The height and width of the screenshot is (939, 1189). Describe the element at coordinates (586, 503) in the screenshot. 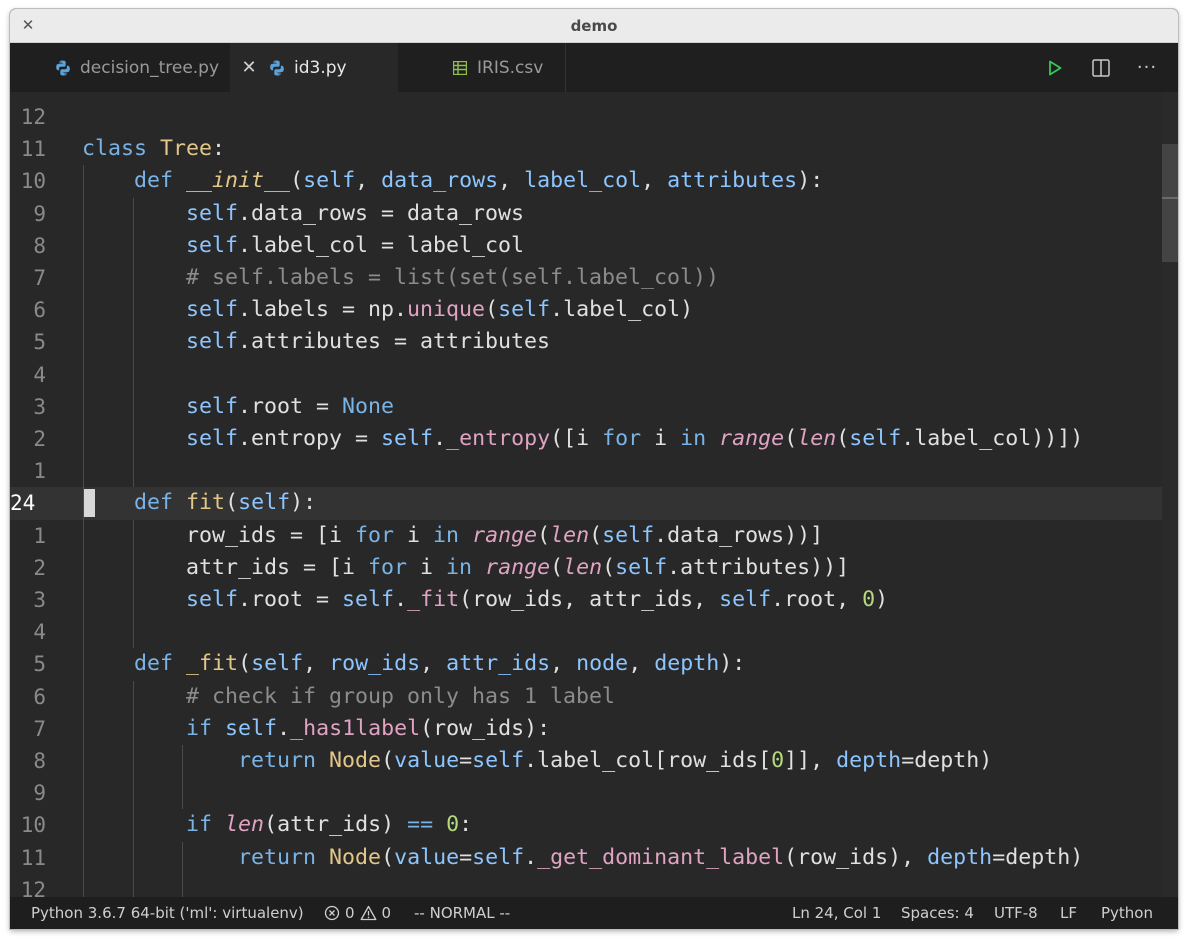

I see `code-line: 24 def fit(self):` at that location.